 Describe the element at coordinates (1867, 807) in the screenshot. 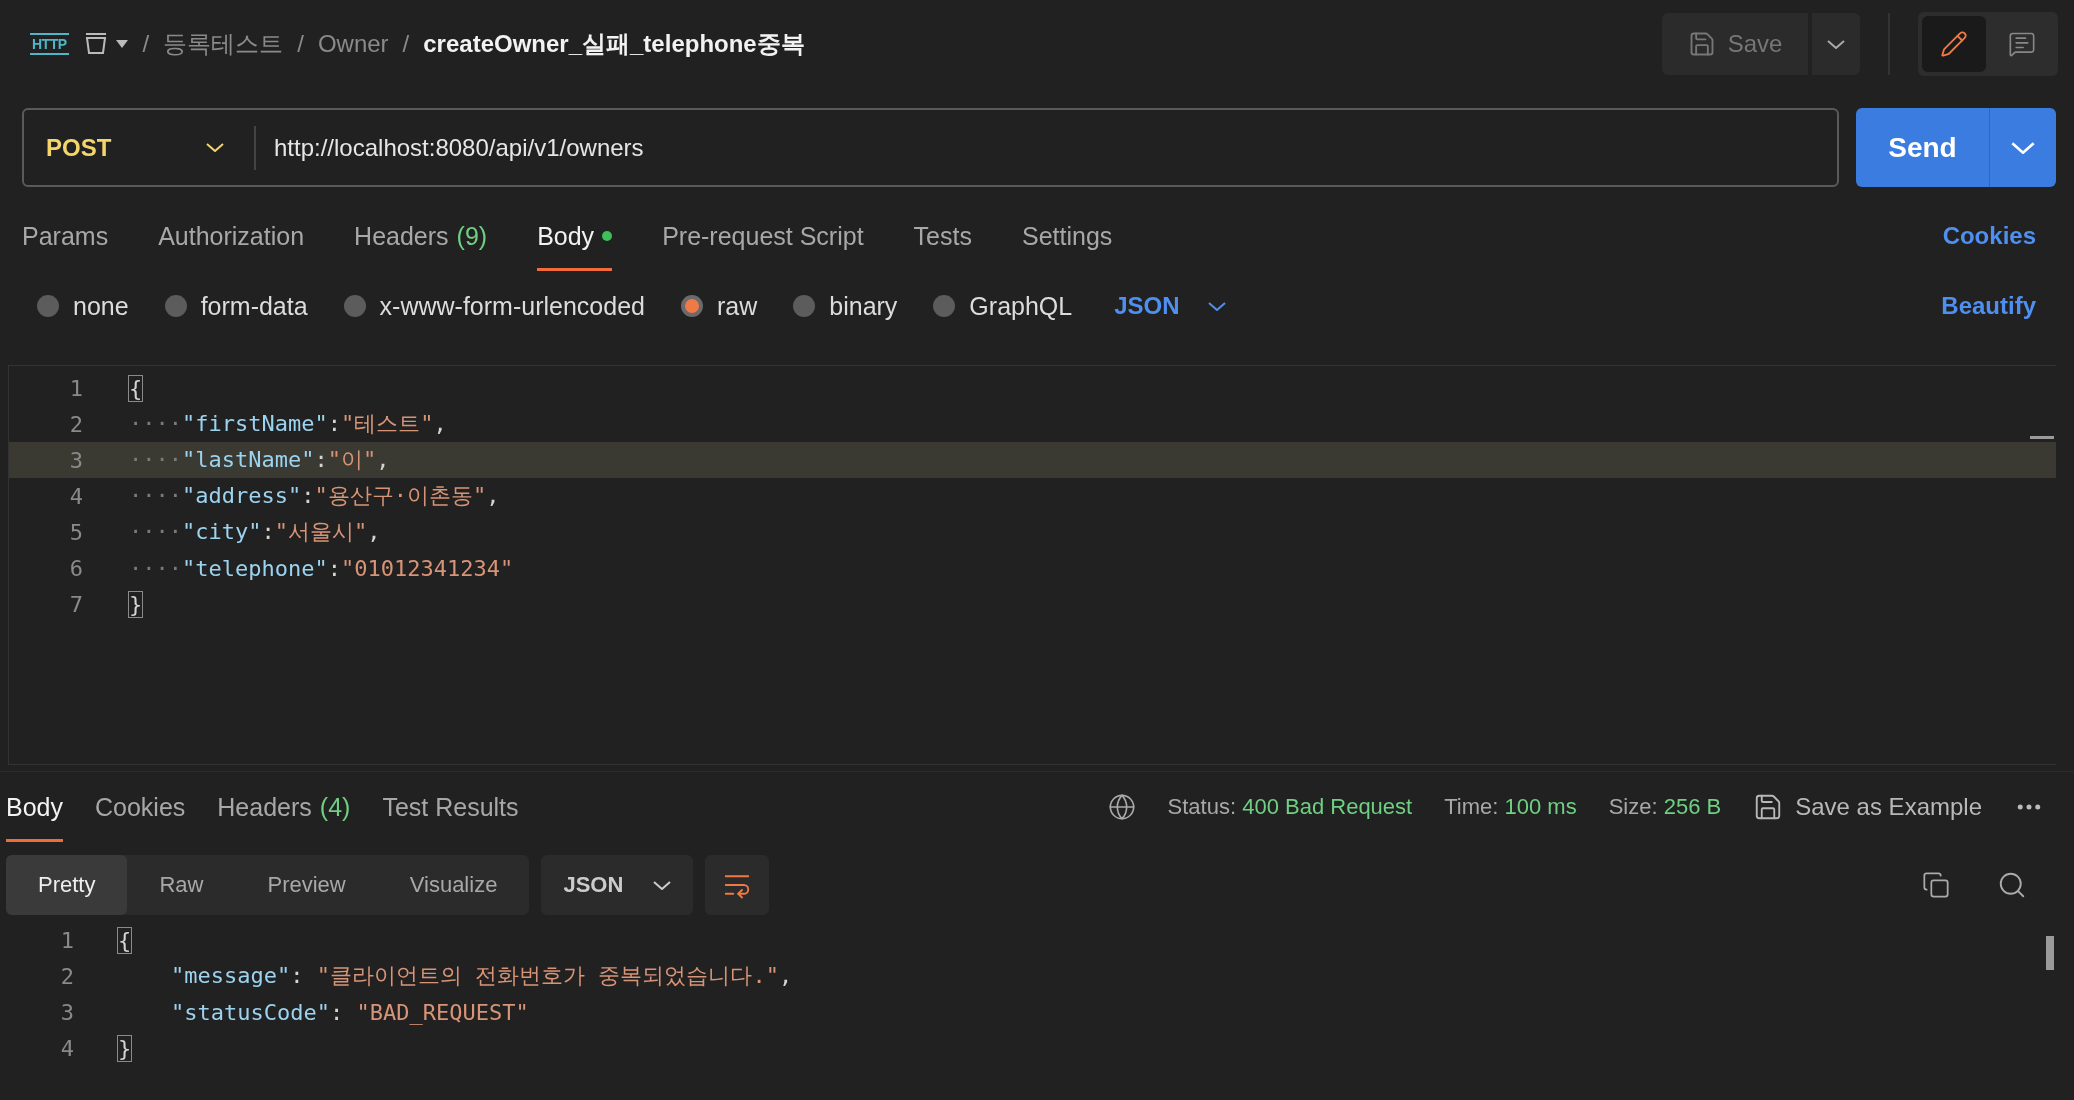

I see `save-as-example-button: Save as Example` at that location.